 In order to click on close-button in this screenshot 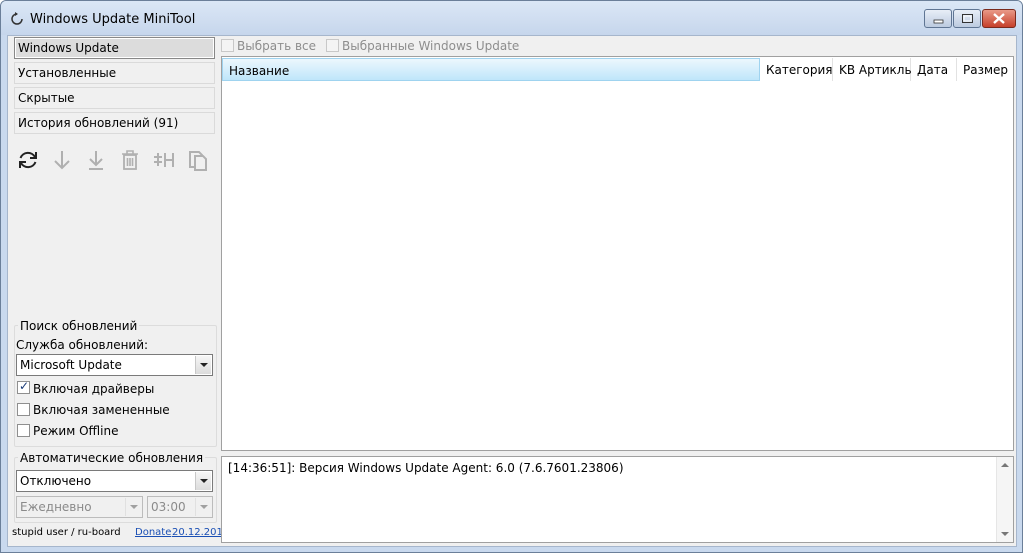, I will do `click(999, 18)`.